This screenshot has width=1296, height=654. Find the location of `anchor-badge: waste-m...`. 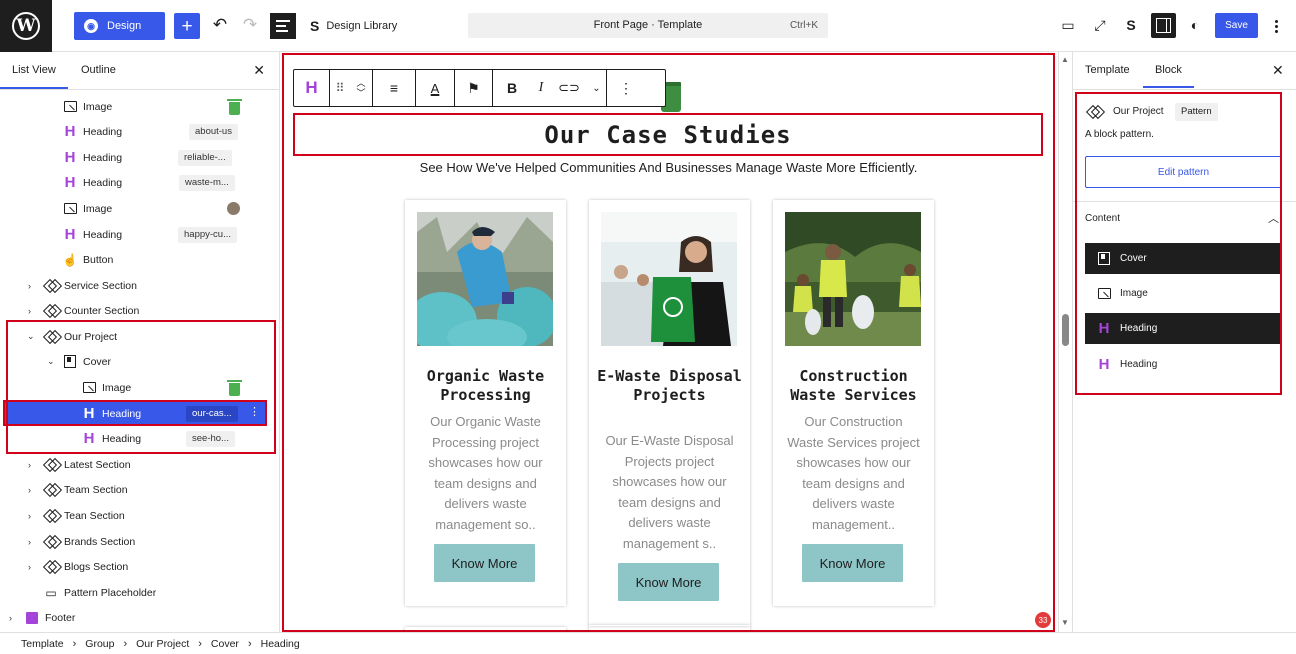

anchor-badge: waste-m... is located at coordinates (207, 182).